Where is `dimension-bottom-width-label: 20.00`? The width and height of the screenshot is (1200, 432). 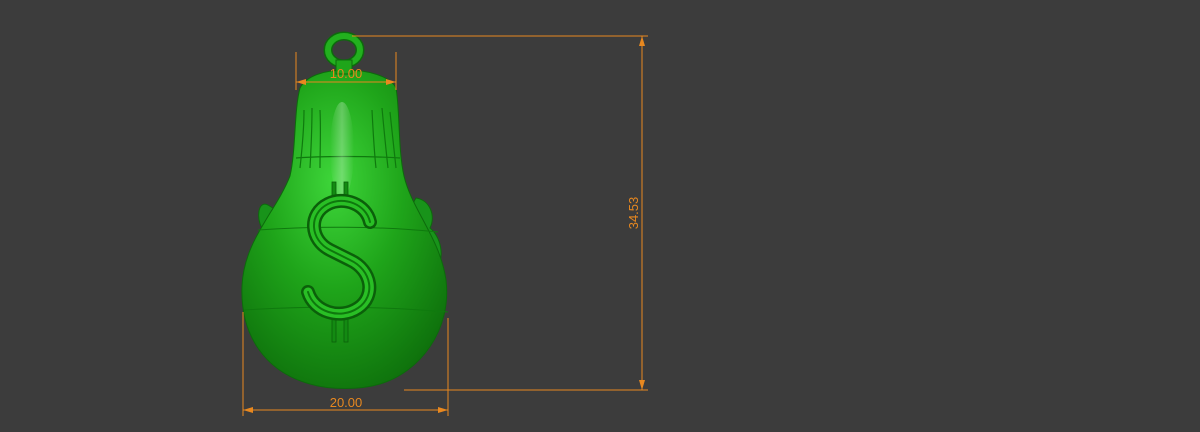 dimension-bottom-width-label: 20.00 is located at coordinates (346, 402).